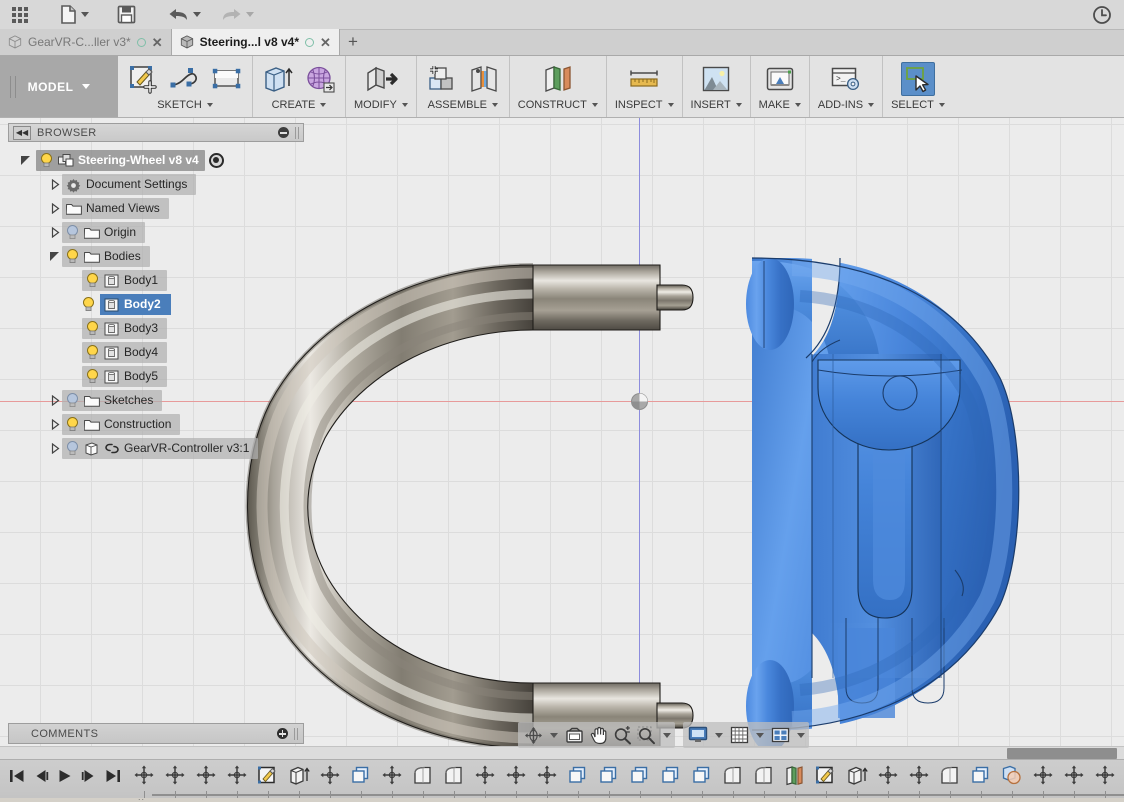  What do you see at coordinates (622, 735) in the screenshot?
I see `zoom-icon` at bounding box center [622, 735].